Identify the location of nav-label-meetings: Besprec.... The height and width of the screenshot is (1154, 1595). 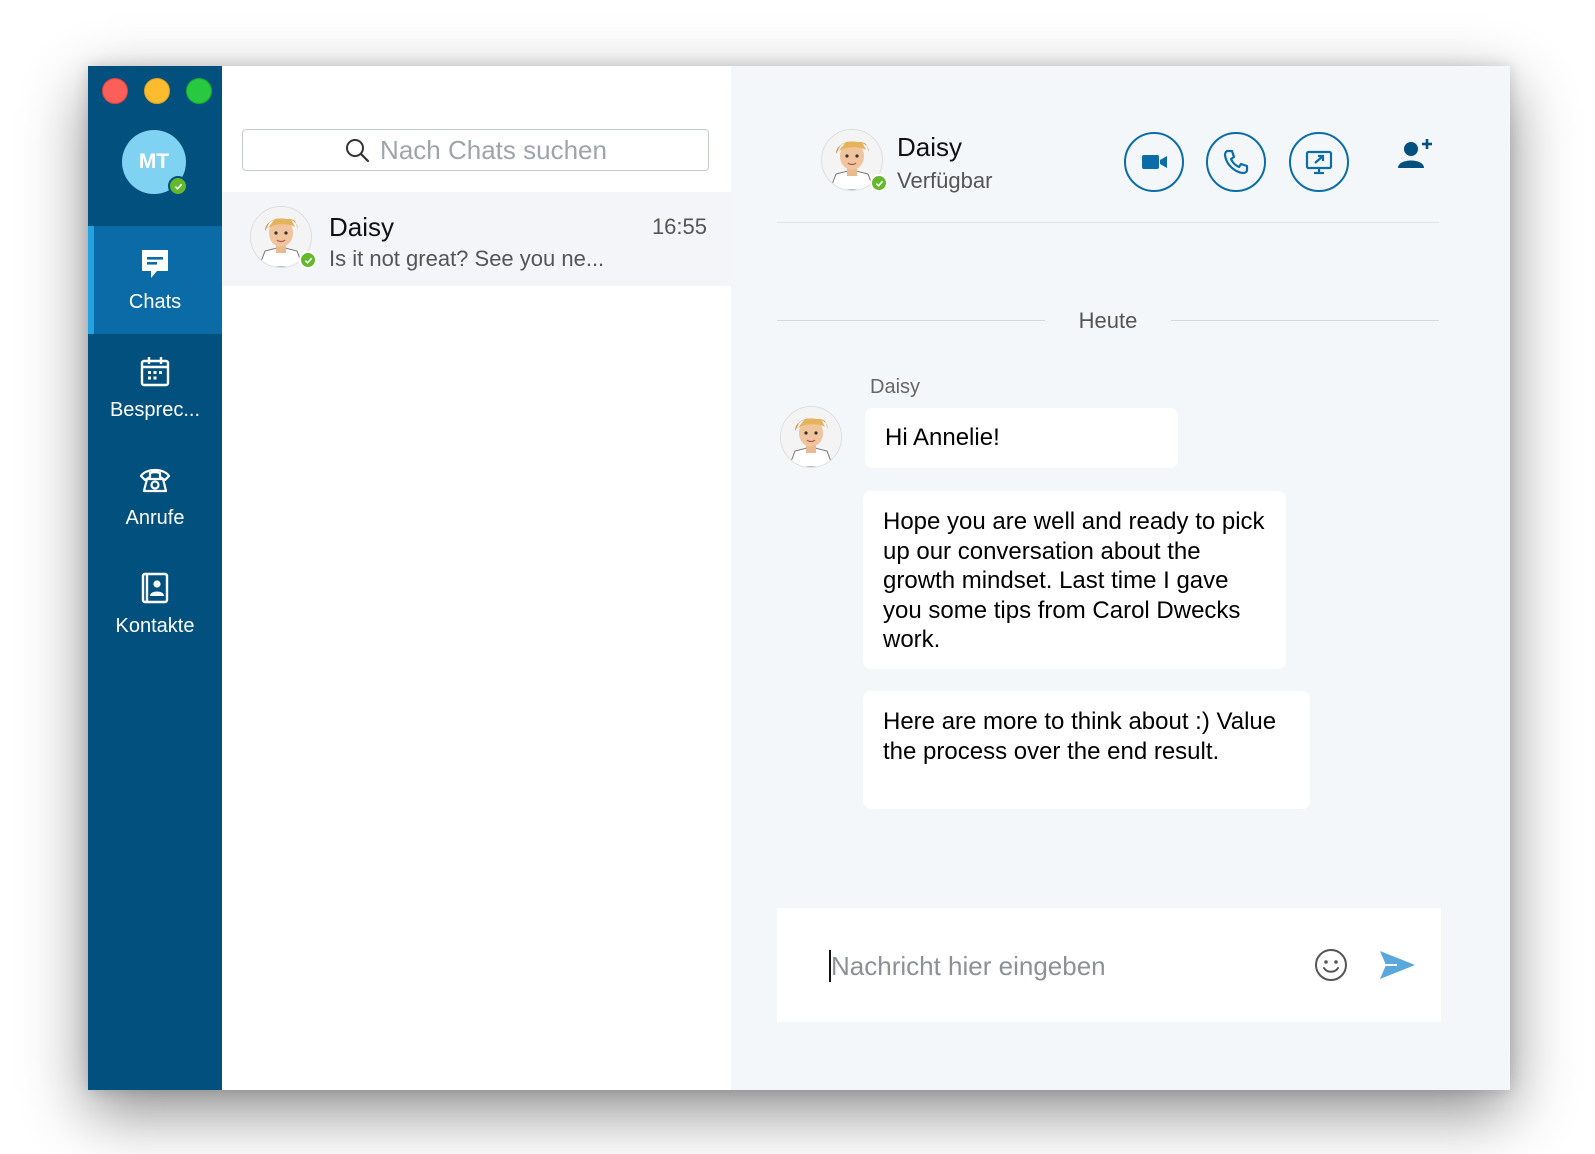
(155, 409).